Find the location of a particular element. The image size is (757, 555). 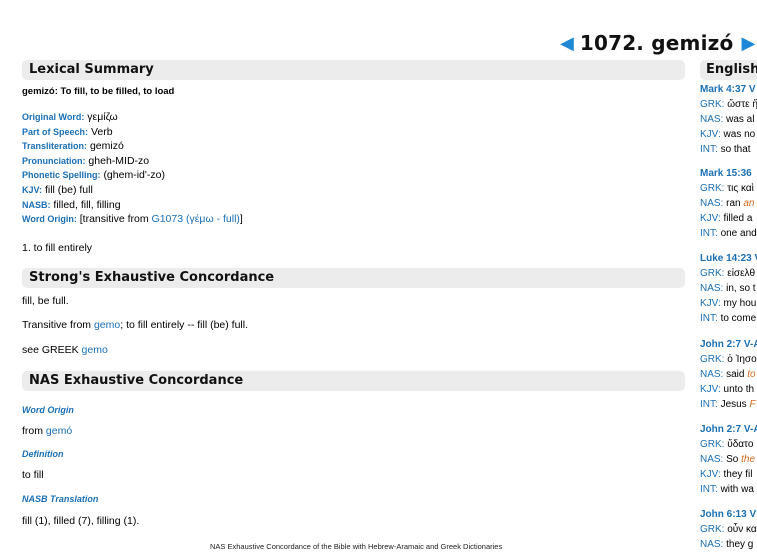

field-kjv: KJV: fill (be) full is located at coordinates (57, 189).